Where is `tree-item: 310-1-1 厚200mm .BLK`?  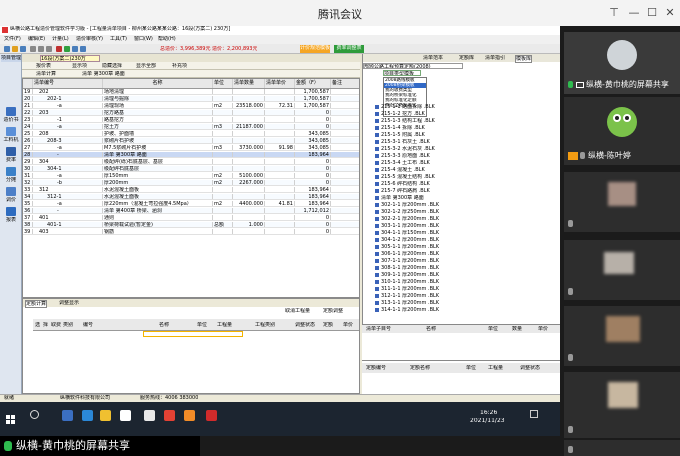 tree-item: 310-1-1 厚200mm .BLK is located at coordinates (465, 282).